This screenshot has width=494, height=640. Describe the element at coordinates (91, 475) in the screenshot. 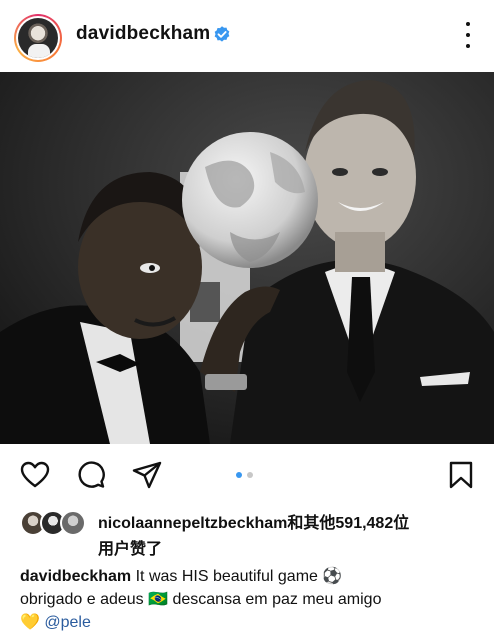

I see `comment-icon` at that location.